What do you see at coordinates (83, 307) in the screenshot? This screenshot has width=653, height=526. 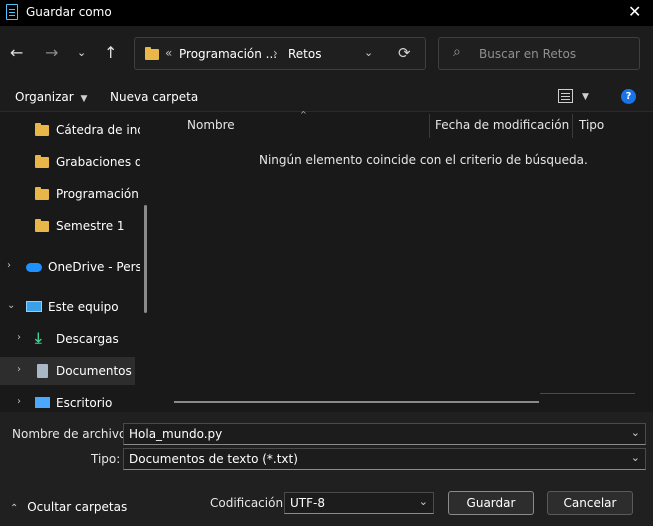 I see `sidebar-item-label: Este equipo` at bounding box center [83, 307].